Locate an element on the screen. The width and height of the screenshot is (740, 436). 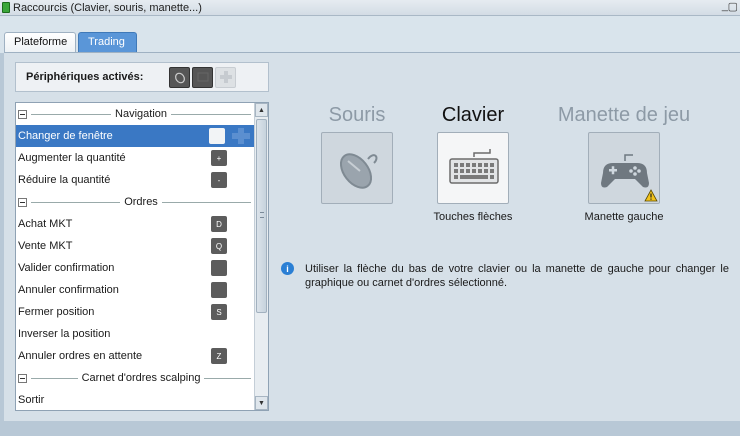
info-icon: i is located at coordinates (287, 268).